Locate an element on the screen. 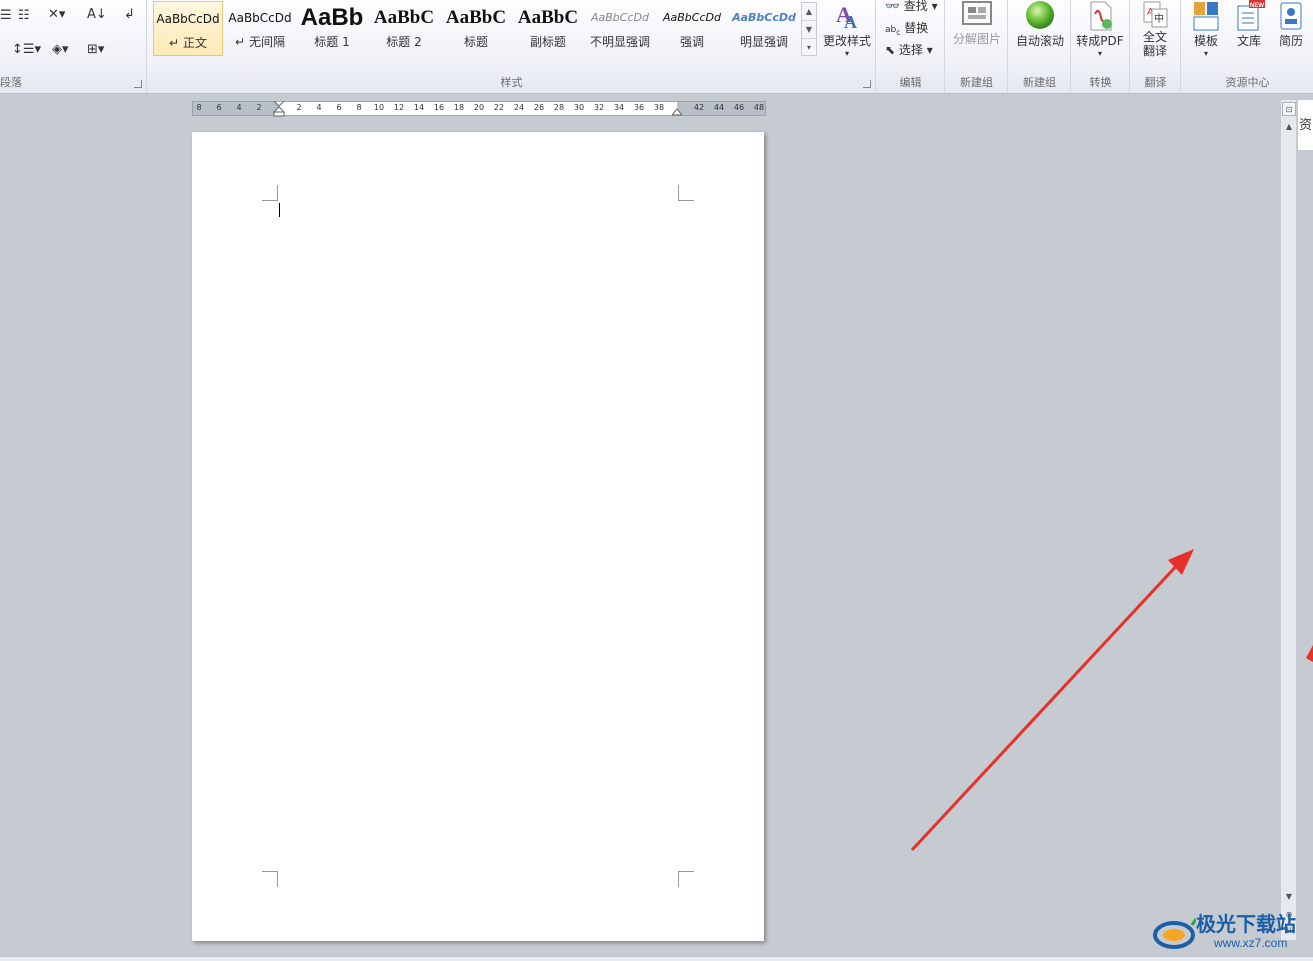  ruler-tick-label: 46 is located at coordinates (739, 107).